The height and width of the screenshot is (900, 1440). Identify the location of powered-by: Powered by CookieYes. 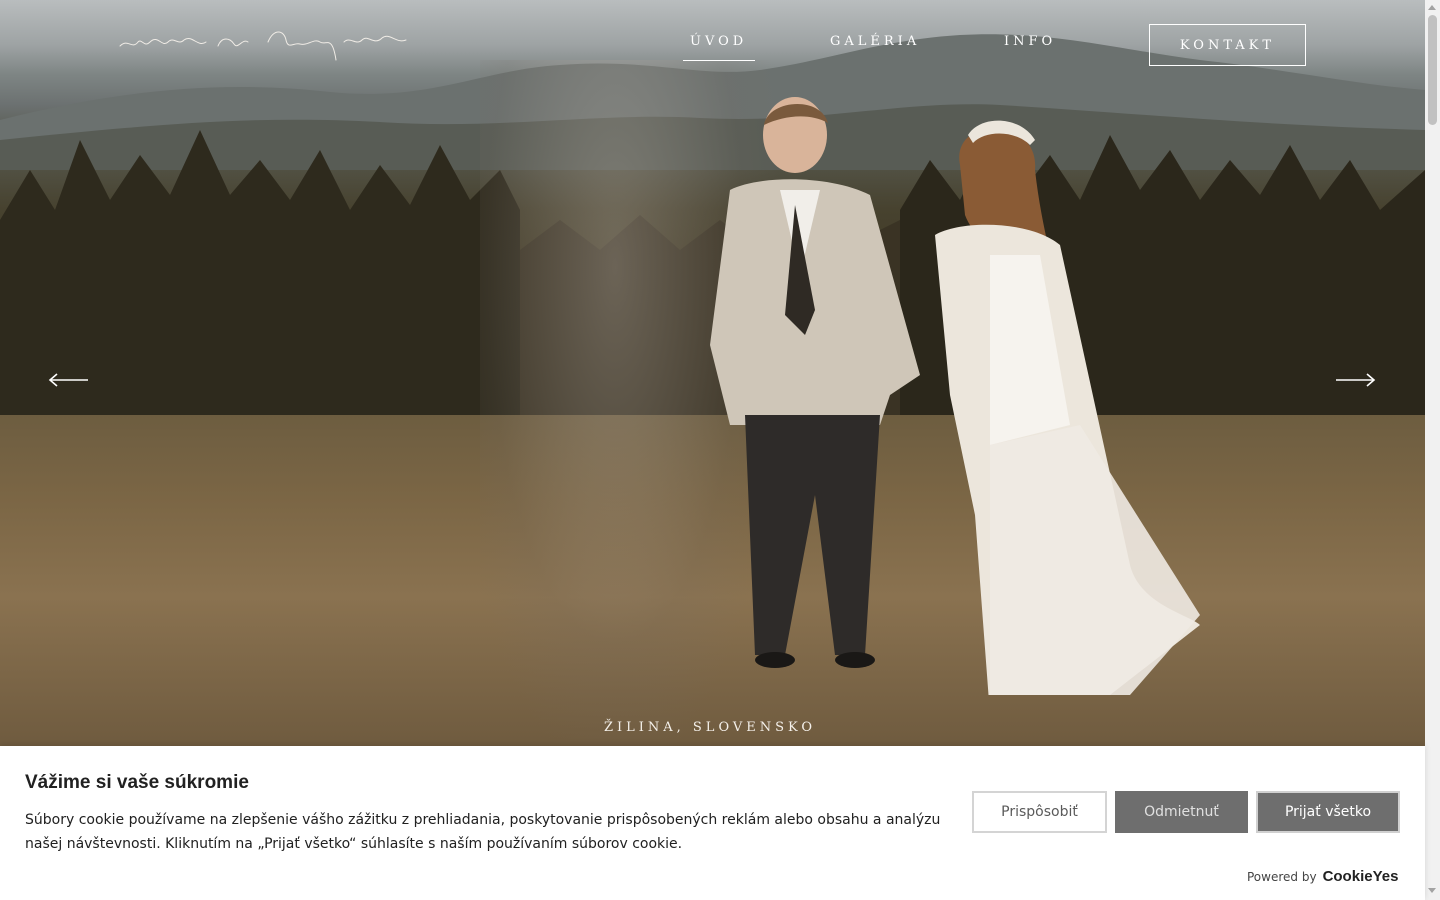
(1322, 876).